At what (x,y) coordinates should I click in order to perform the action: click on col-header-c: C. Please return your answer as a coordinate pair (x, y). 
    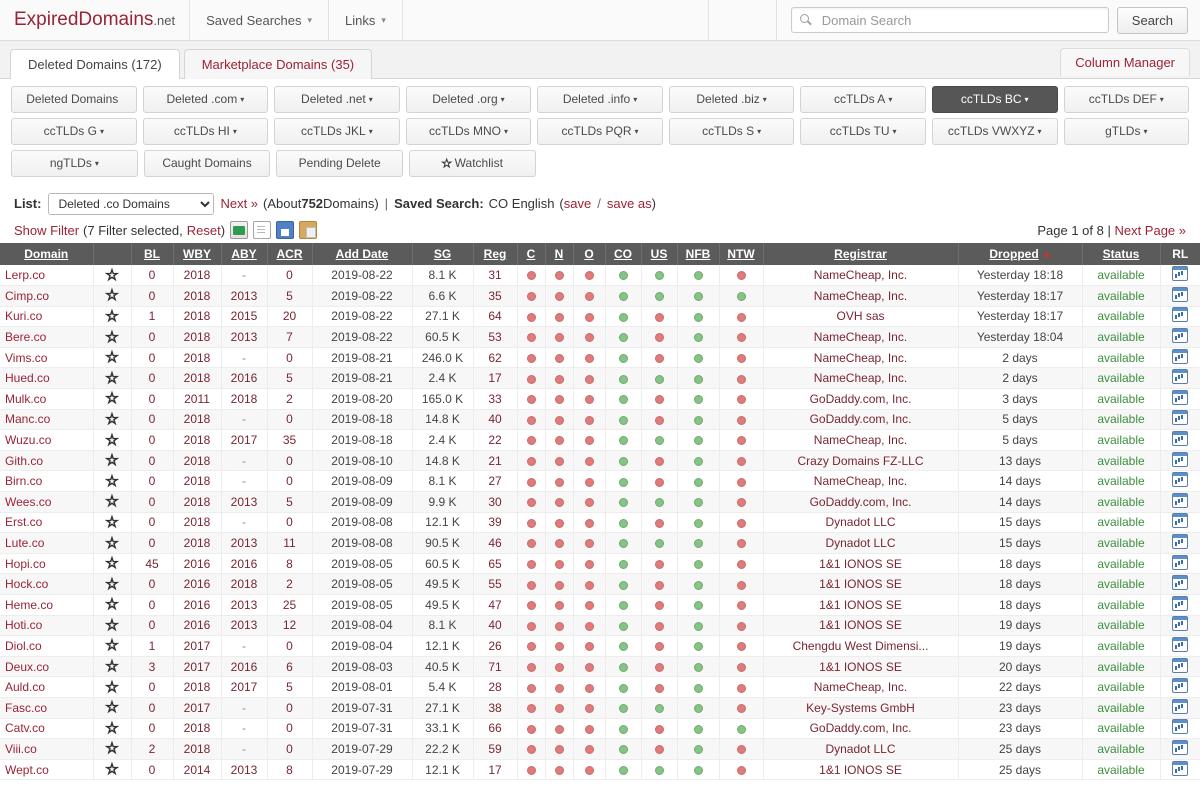
    Looking at the image, I should click on (531, 254).